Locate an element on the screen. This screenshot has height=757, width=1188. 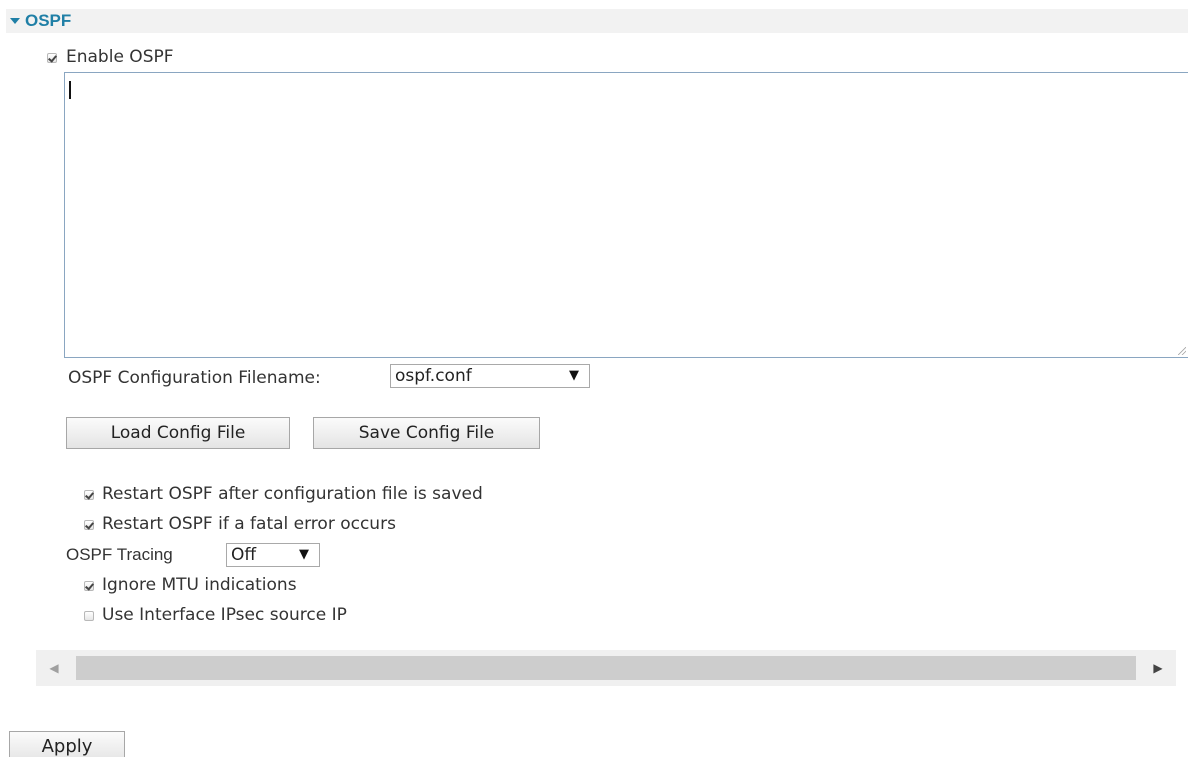
scrollbar-thumb is located at coordinates (606, 668).